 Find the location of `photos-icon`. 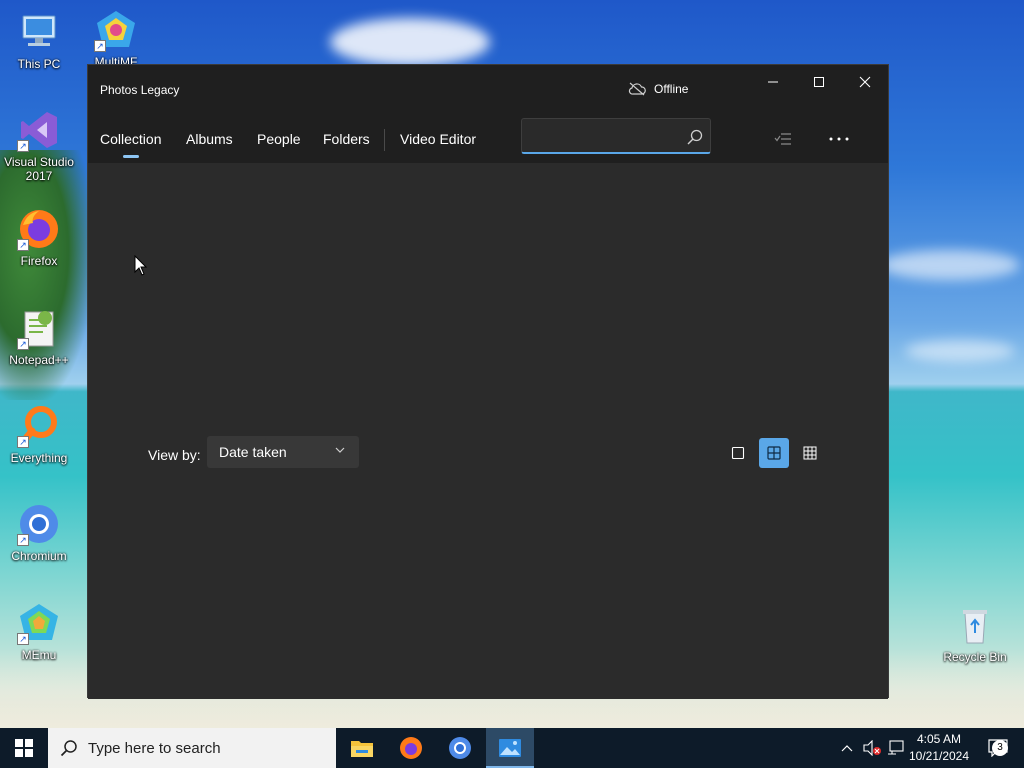

photos-icon is located at coordinates (510, 748).